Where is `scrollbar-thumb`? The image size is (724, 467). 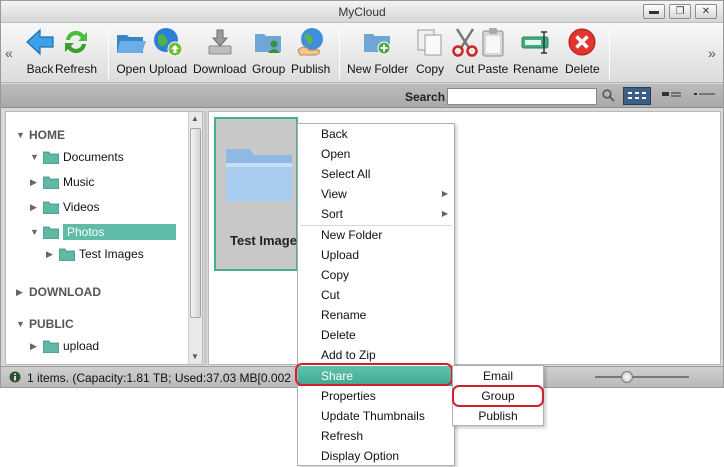 scrollbar-thumb is located at coordinates (195, 223).